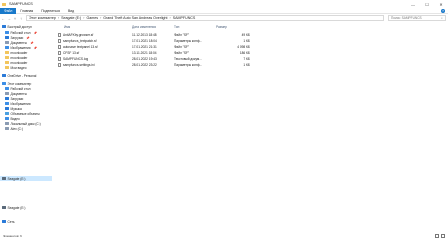  What do you see at coordinates (144, 58) in the screenshot?
I see `file-date-text: 28.01.2022 19:43` at bounding box center [144, 58].